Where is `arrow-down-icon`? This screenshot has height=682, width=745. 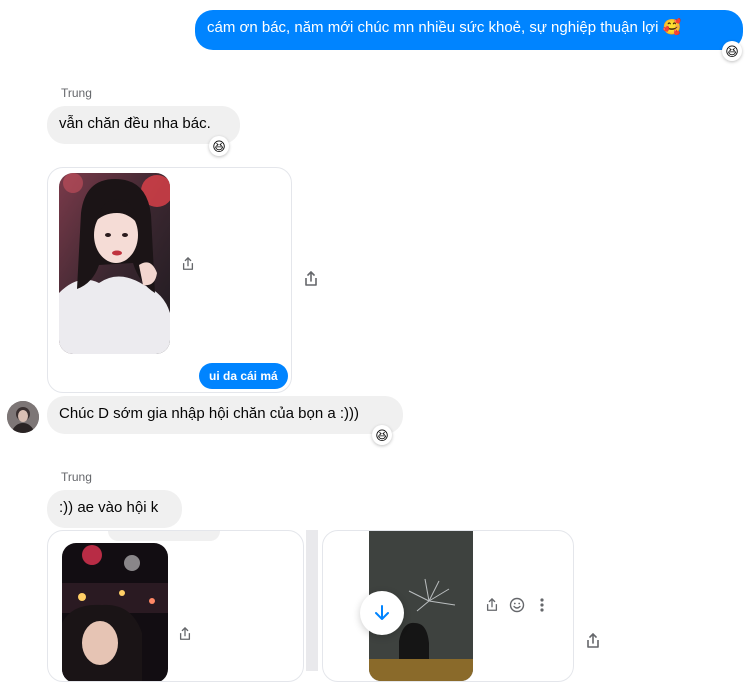
arrow-down-icon is located at coordinates (382, 612).